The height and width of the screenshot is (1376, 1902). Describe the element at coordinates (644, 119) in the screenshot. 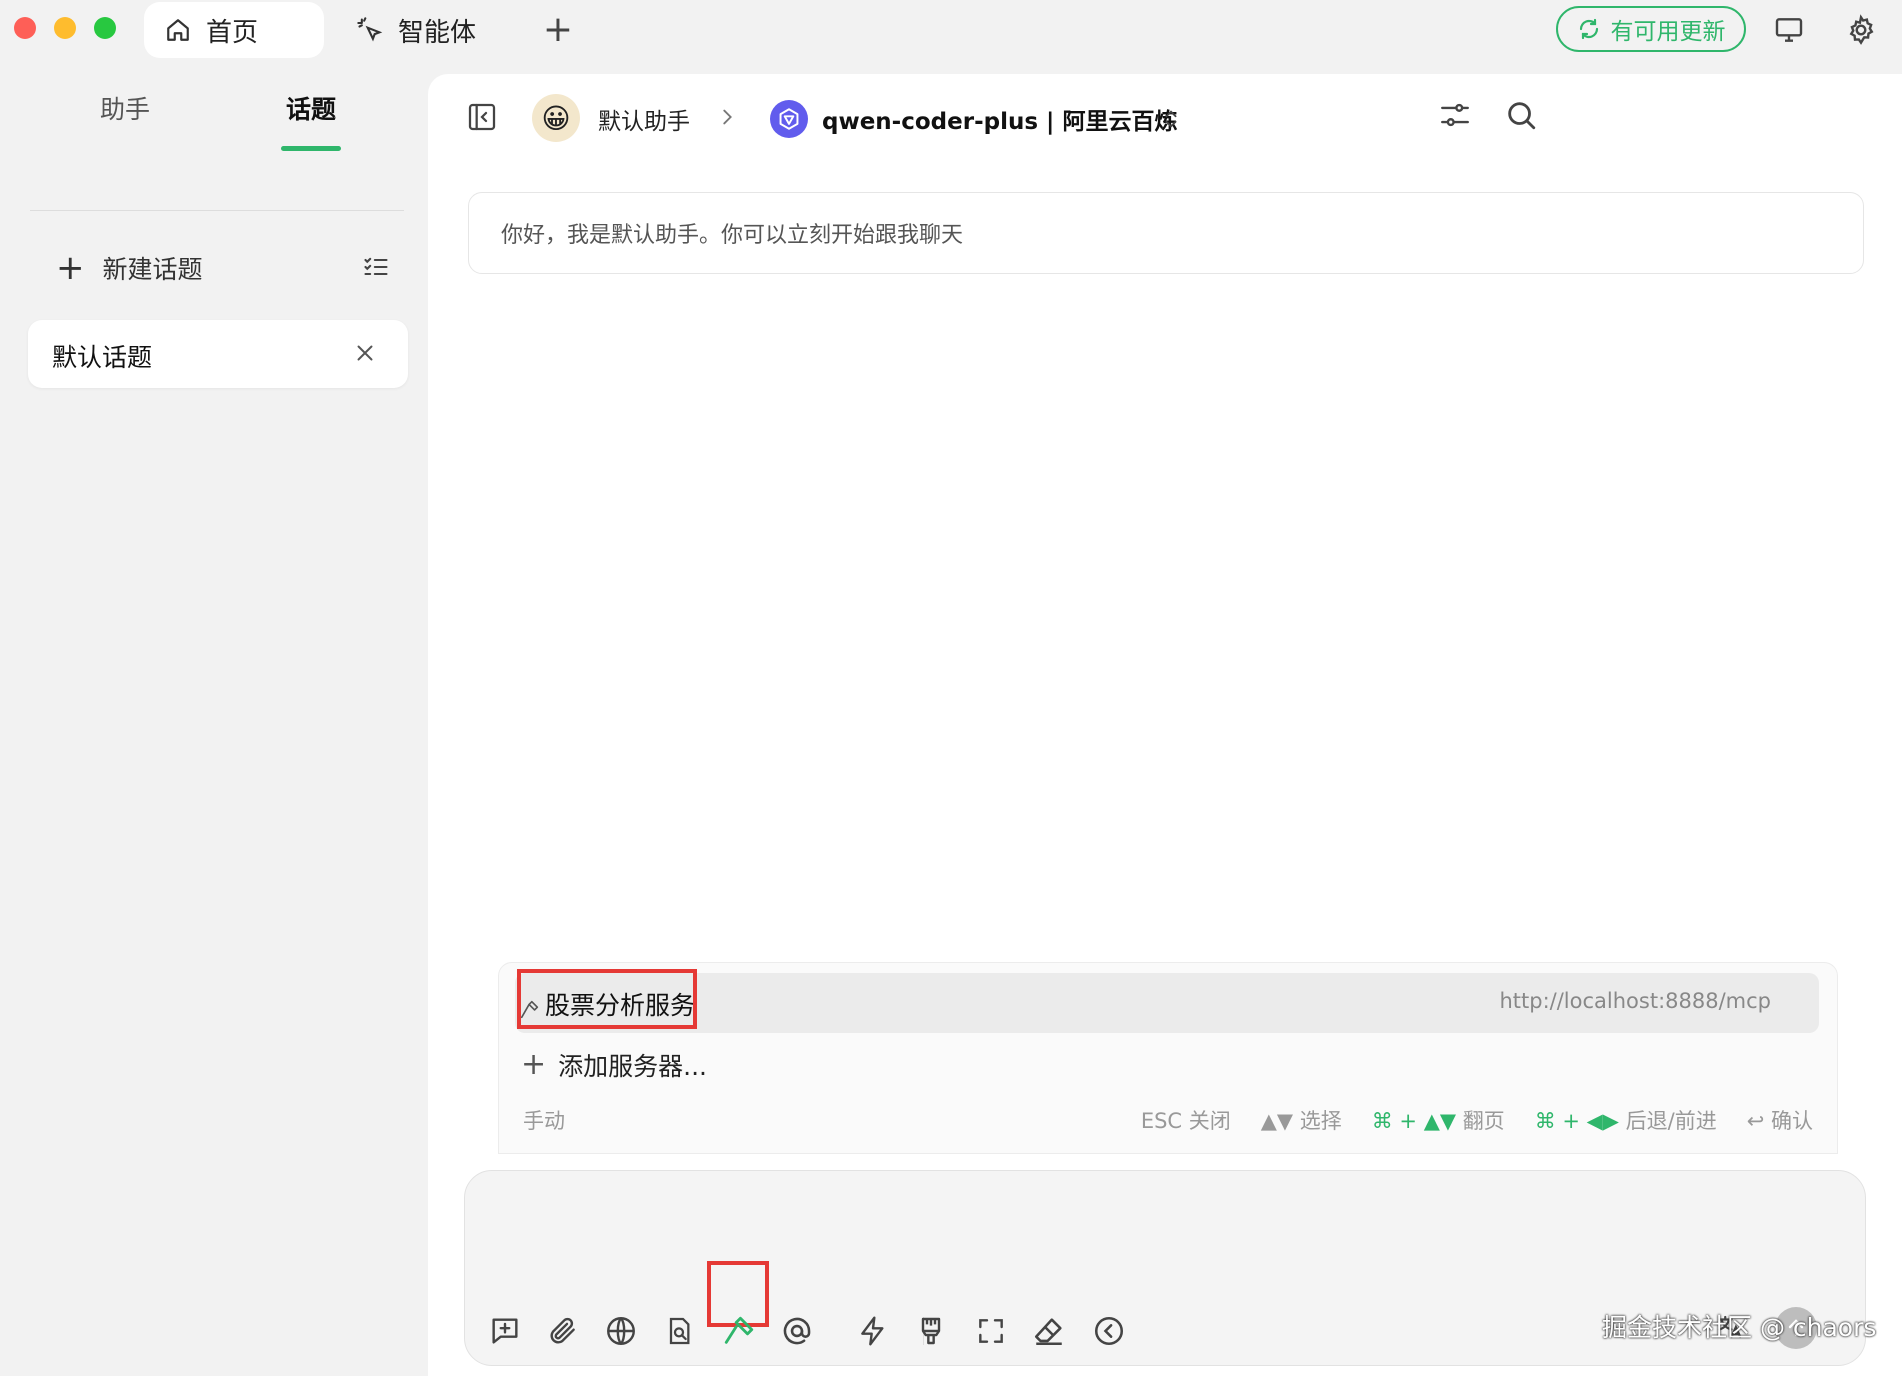

I see `assistant-name: 默认助手` at that location.